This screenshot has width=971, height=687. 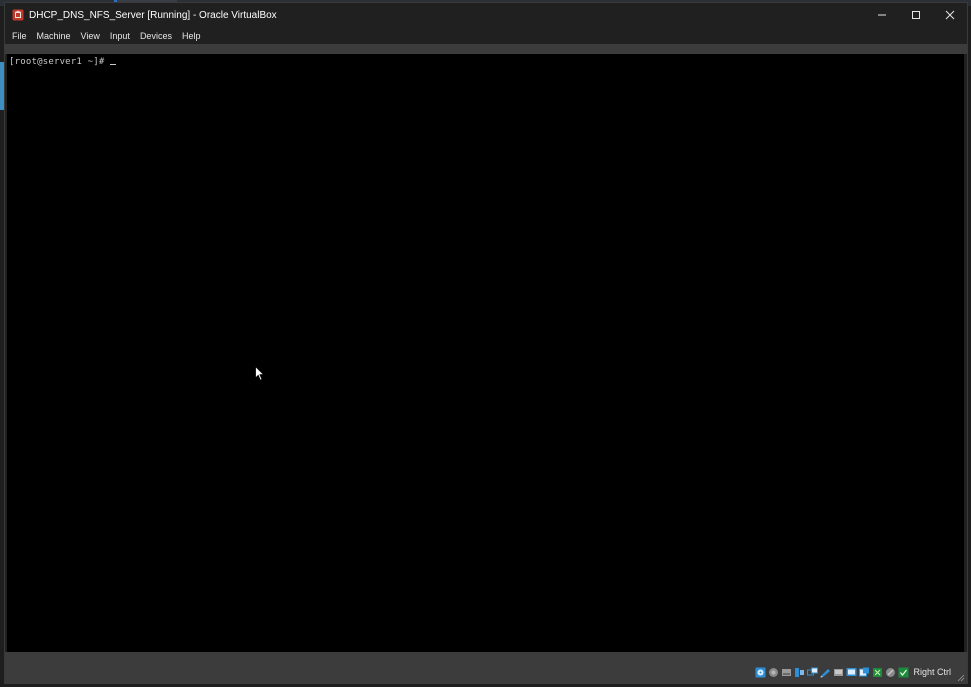 What do you see at coordinates (864, 672) in the screenshot?
I see `guest-additions-icon` at bounding box center [864, 672].